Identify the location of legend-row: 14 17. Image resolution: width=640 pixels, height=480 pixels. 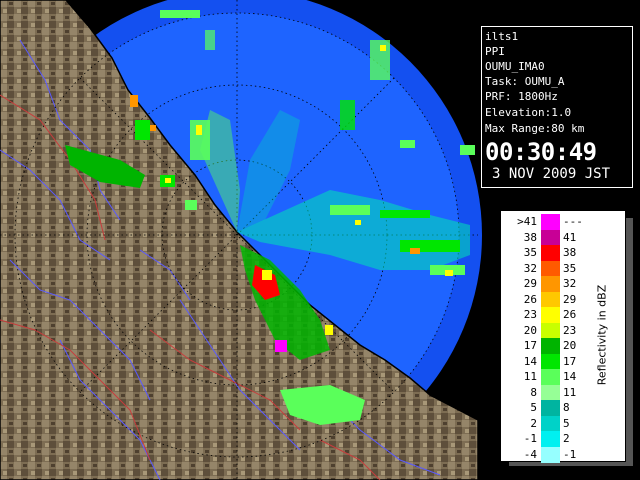
(551, 361).